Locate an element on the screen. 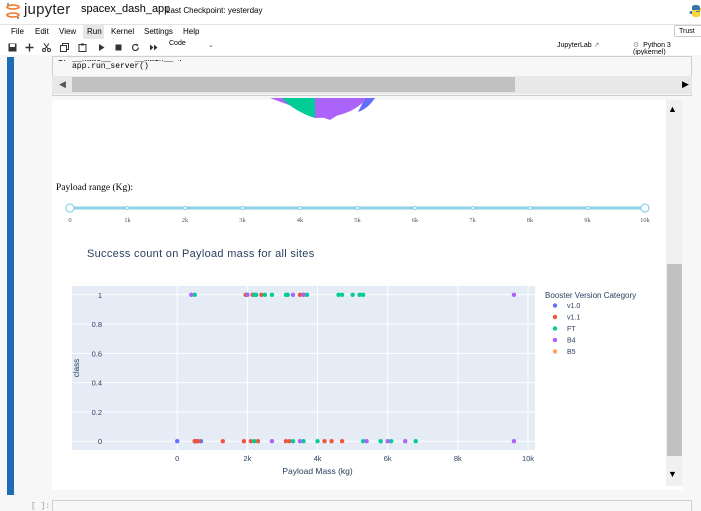  brand-name: jupyter is located at coordinates (47, 9).